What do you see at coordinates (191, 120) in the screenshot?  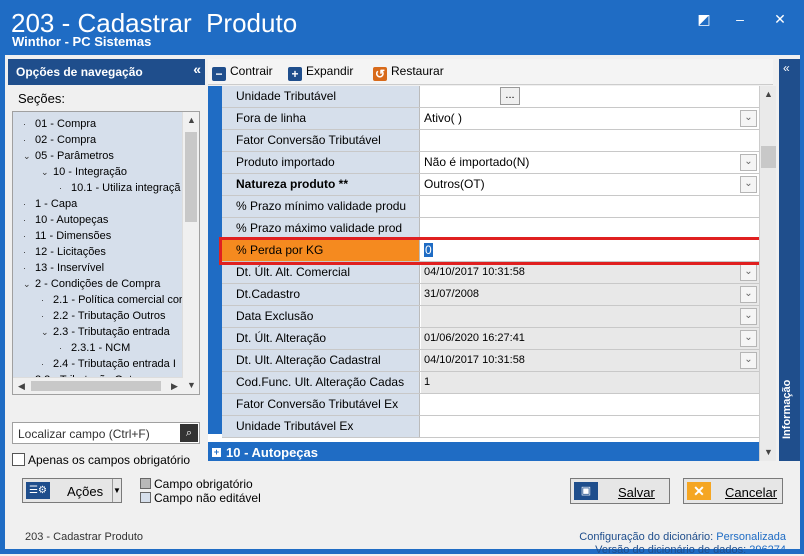 I see `tree-scroll-up-icon: ▲` at bounding box center [191, 120].